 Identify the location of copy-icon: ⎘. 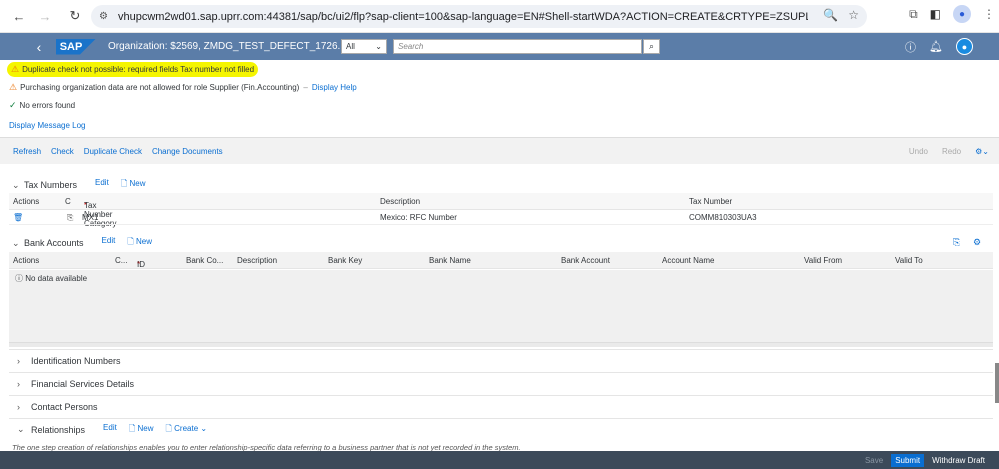
(70, 218).